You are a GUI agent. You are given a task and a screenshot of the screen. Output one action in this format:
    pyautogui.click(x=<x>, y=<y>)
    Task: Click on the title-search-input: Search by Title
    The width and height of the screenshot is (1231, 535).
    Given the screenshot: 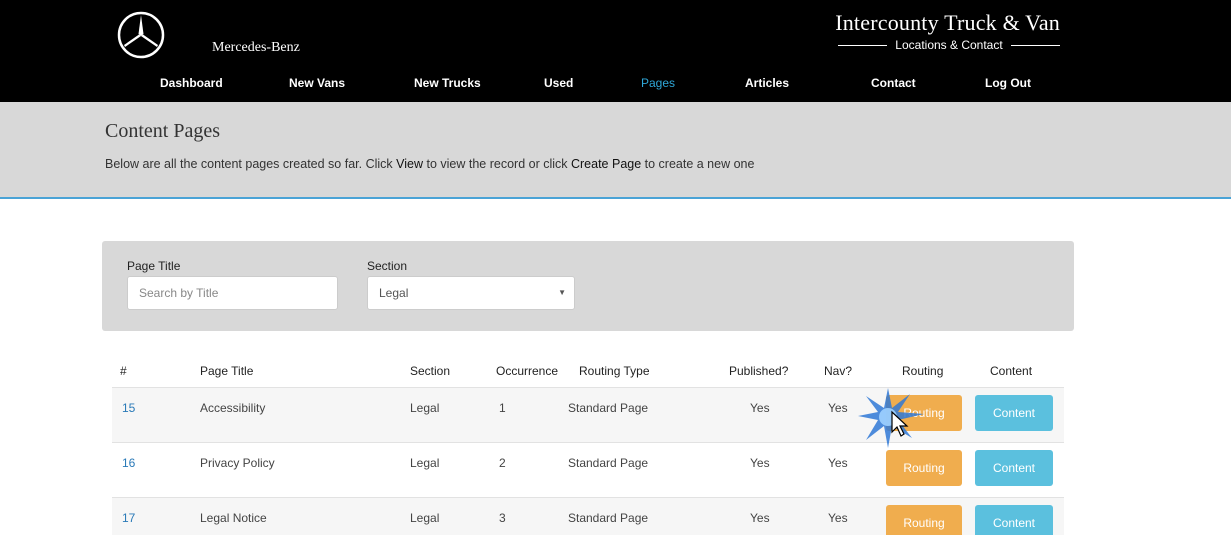 What is the action you would take?
    pyautogui.click(x=232, y=293)
    